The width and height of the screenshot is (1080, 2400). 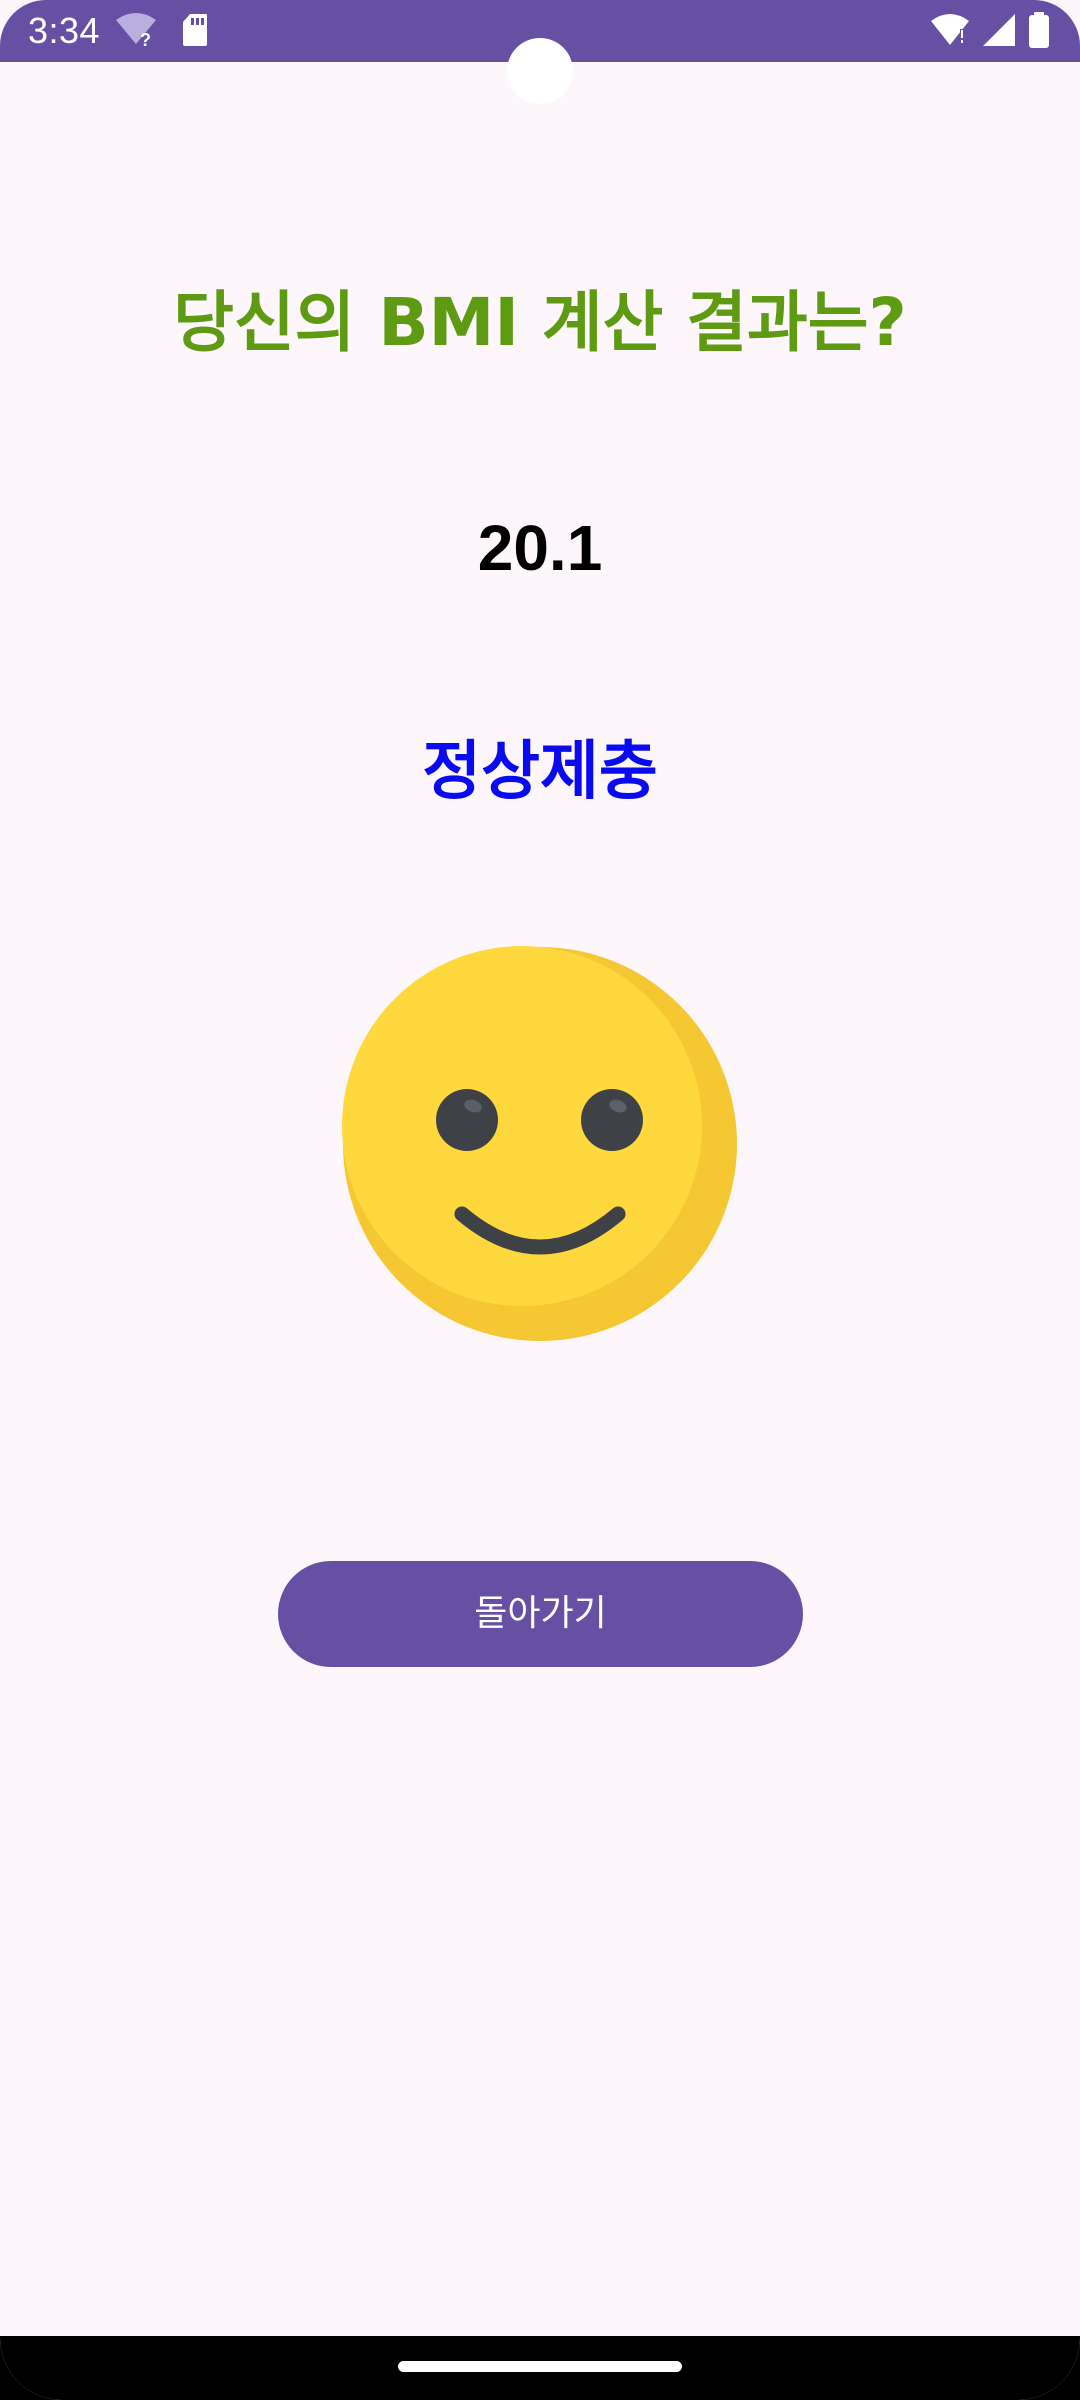 I want to click on wifi-unknown-icon: ?, so click(x=136, y=32).